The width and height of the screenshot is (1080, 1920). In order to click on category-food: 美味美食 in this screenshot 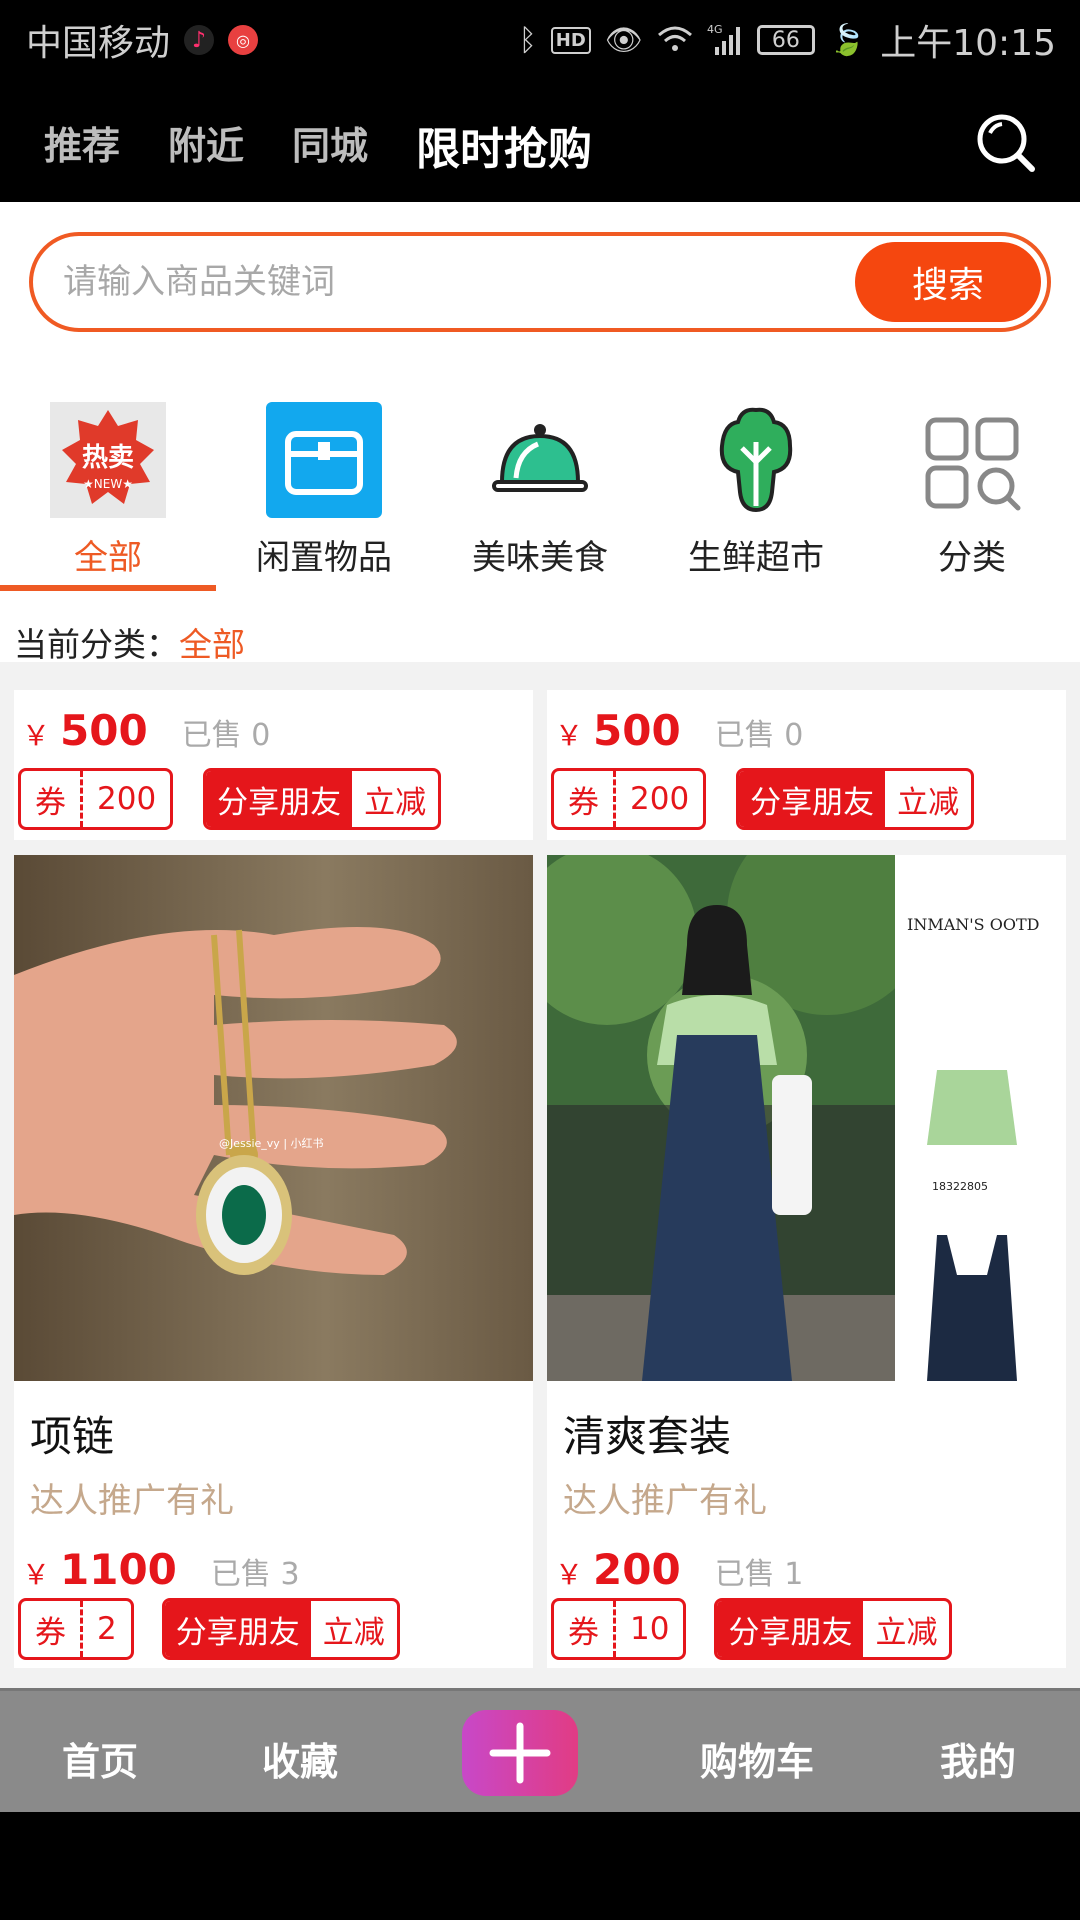, I will do `click(540, 495)`.